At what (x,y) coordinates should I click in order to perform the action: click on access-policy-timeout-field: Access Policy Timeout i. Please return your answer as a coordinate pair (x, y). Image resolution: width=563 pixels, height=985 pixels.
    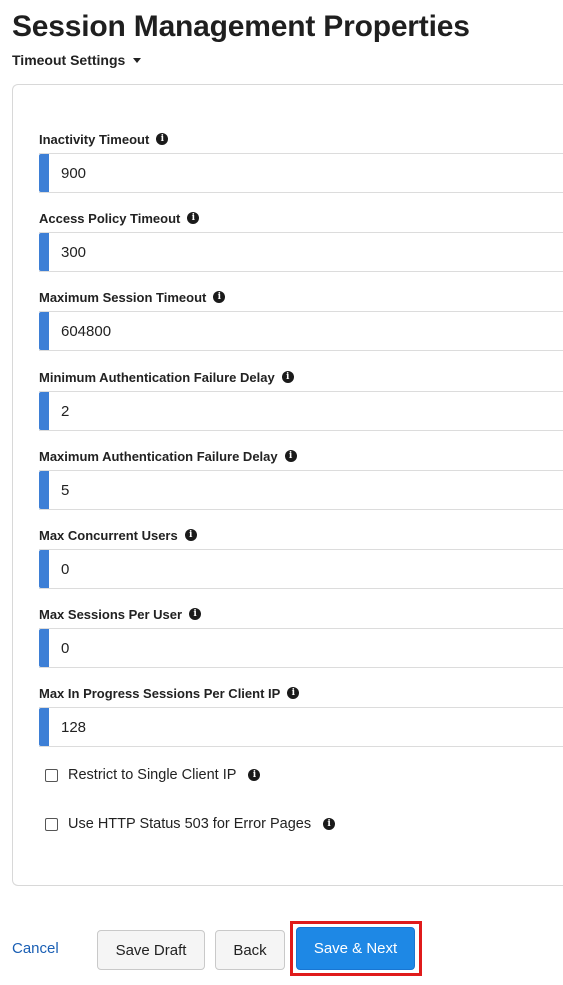
    Looking at the image, I should click on (301, 242).